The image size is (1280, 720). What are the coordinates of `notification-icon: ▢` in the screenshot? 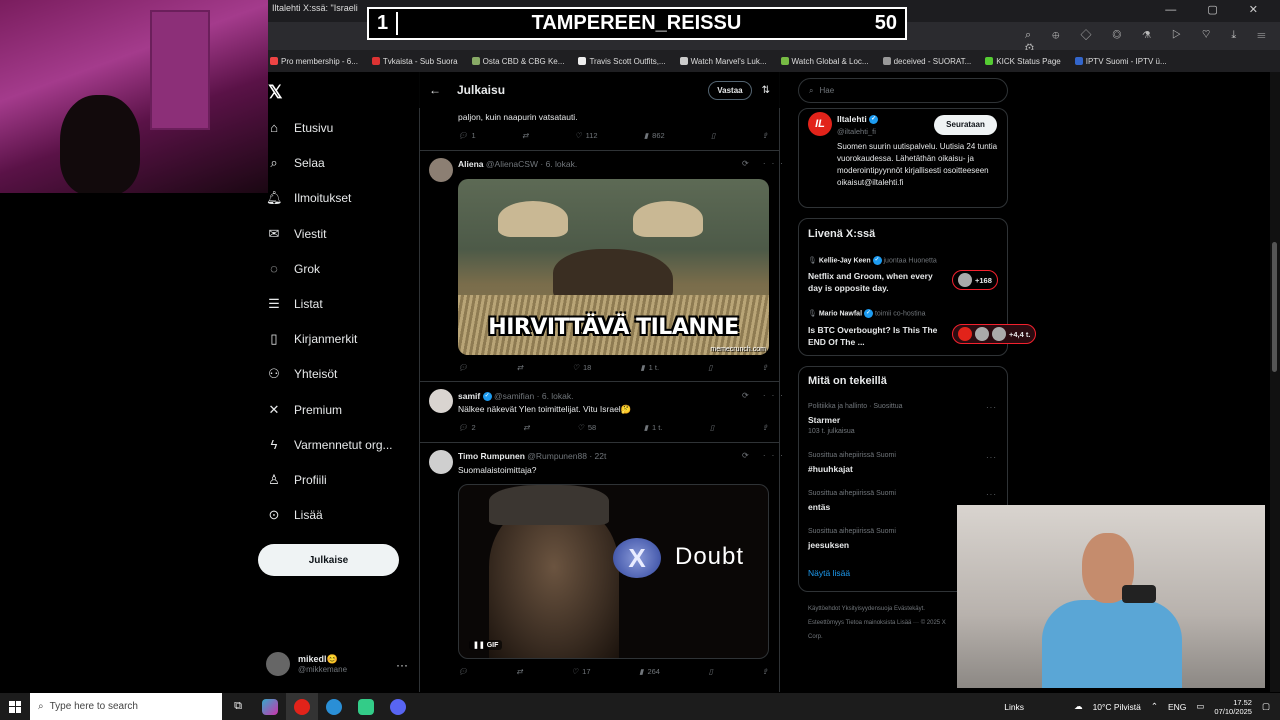 It's located at (1266, 706).